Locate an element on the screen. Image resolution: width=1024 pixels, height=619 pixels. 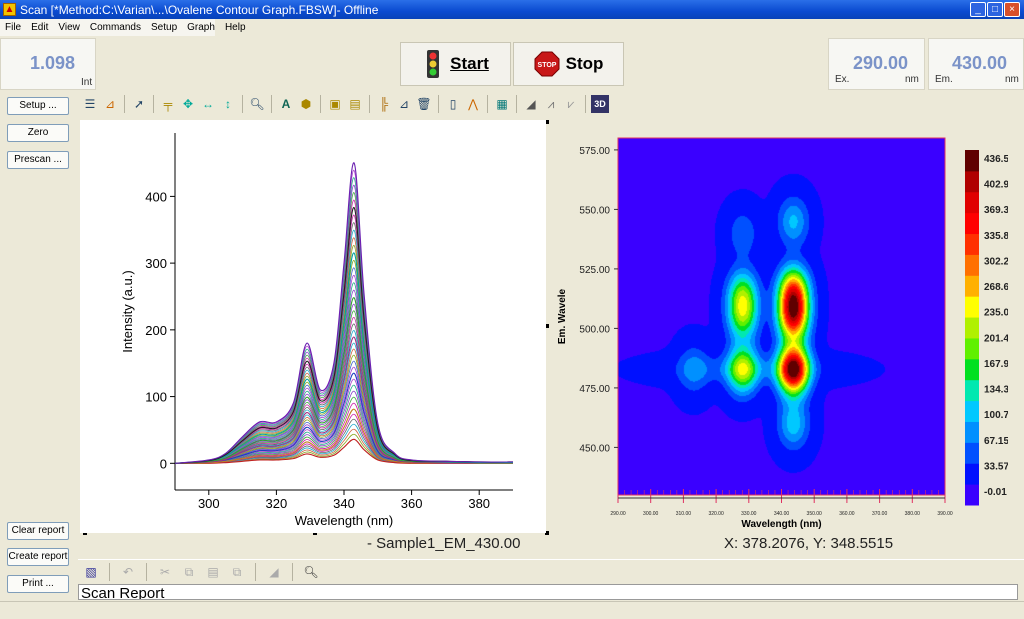
y-tick-label: 0 is located at coordinates (163, 463).